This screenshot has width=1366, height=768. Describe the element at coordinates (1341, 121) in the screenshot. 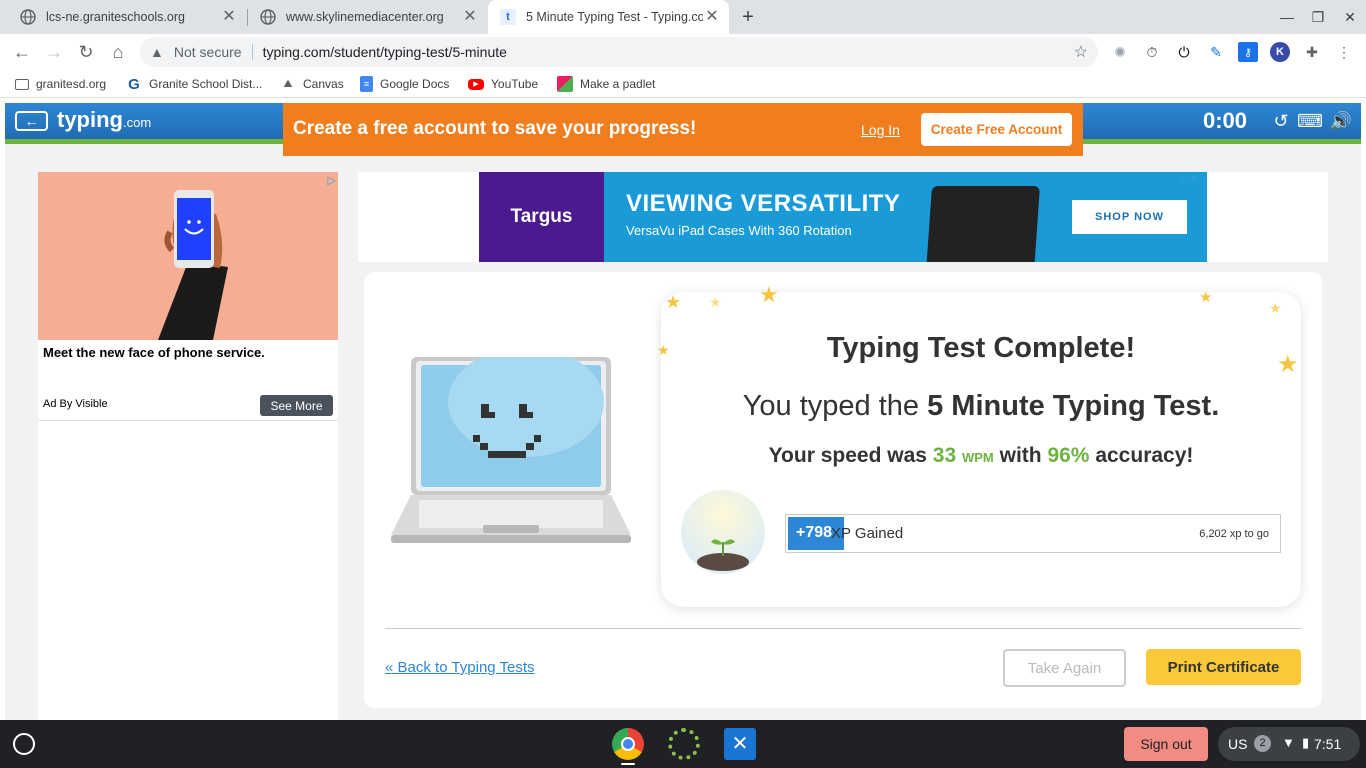

I see `sound-icon: 🔊` at that location.